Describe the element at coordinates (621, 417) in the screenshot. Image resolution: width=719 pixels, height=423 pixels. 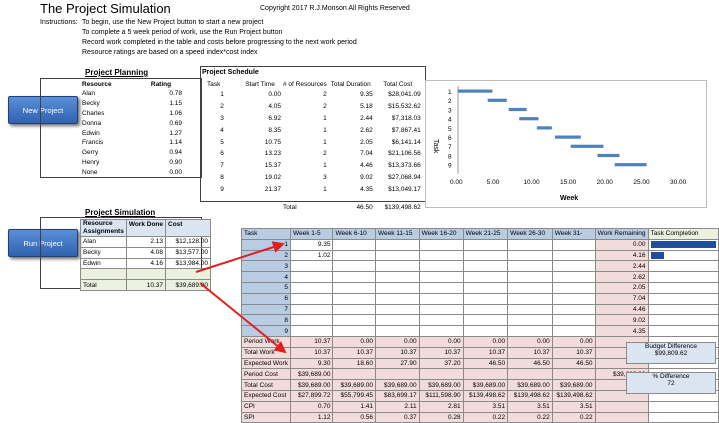
I see `summary-value` at that location.